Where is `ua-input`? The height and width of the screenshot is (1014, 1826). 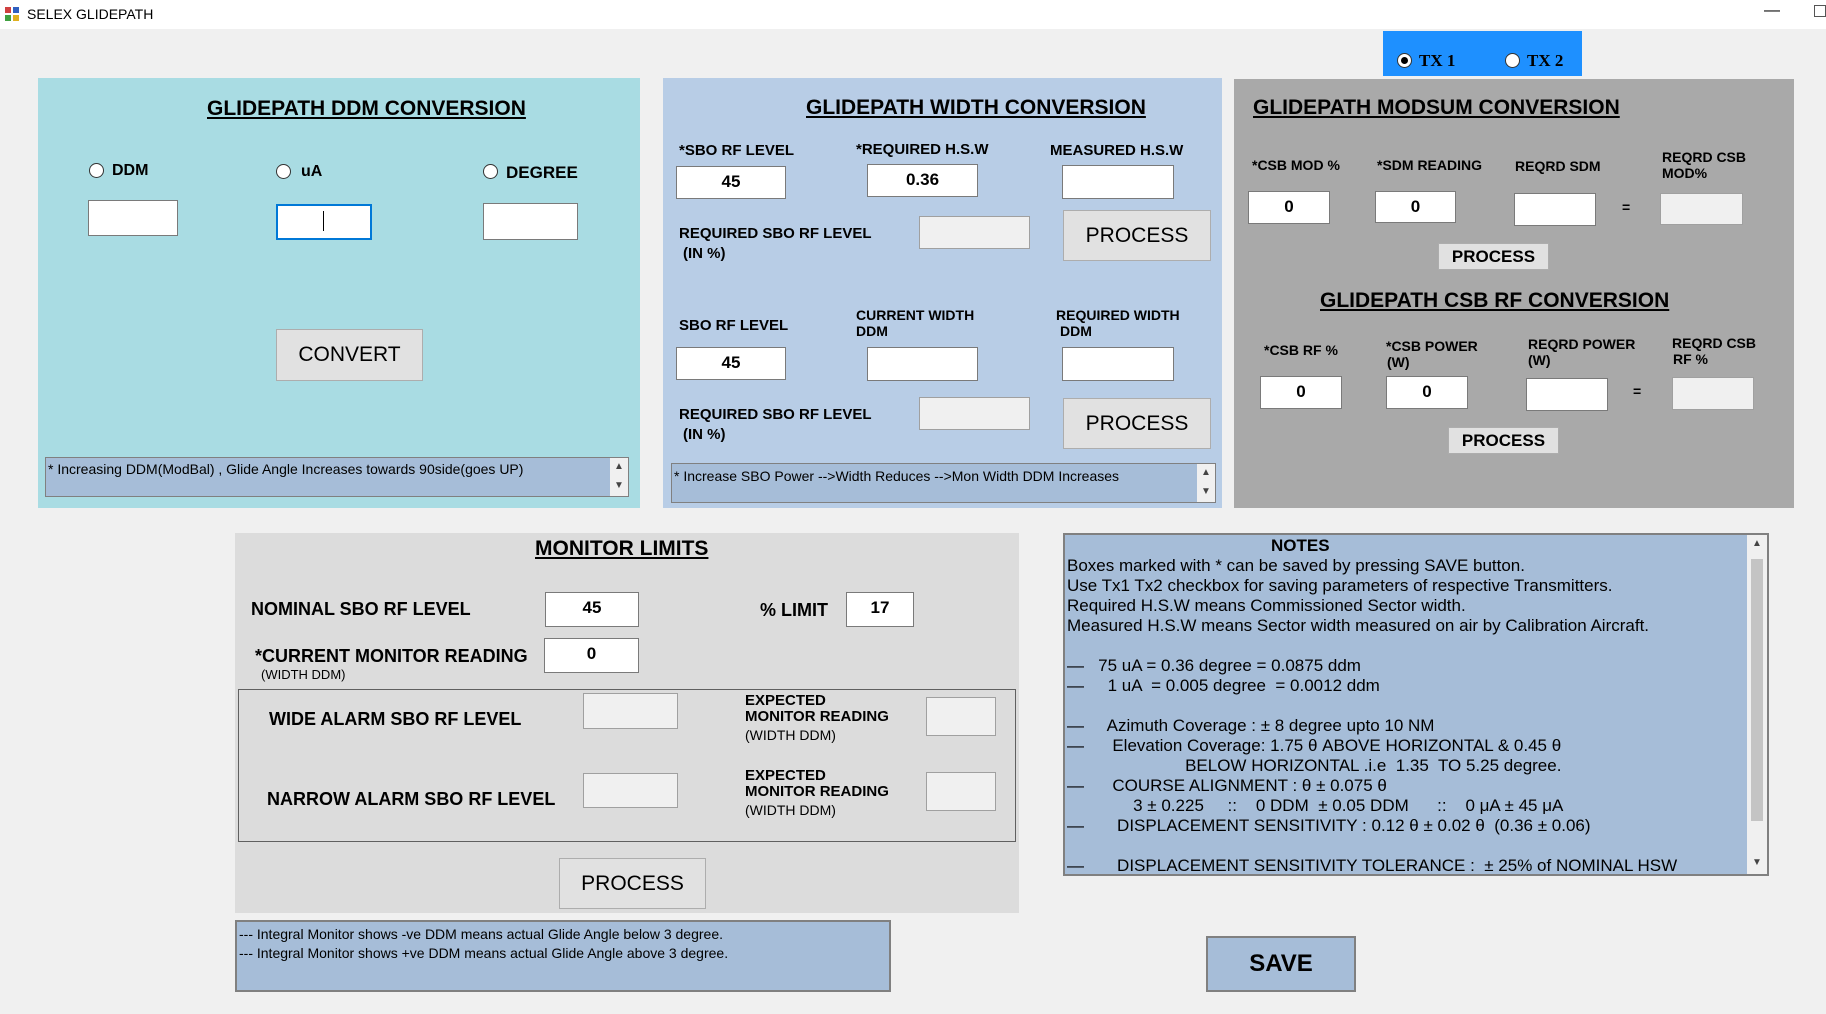
ua-input is located at coordinates (324, 222).